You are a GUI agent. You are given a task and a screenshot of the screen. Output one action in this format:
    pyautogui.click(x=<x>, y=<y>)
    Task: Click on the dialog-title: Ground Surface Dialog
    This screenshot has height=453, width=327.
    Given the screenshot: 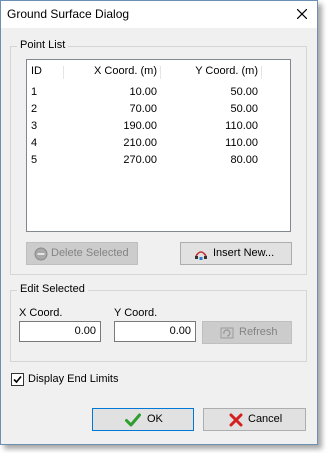 What is the action you would take?
    pyautogui.click(x=68, y=14)
    